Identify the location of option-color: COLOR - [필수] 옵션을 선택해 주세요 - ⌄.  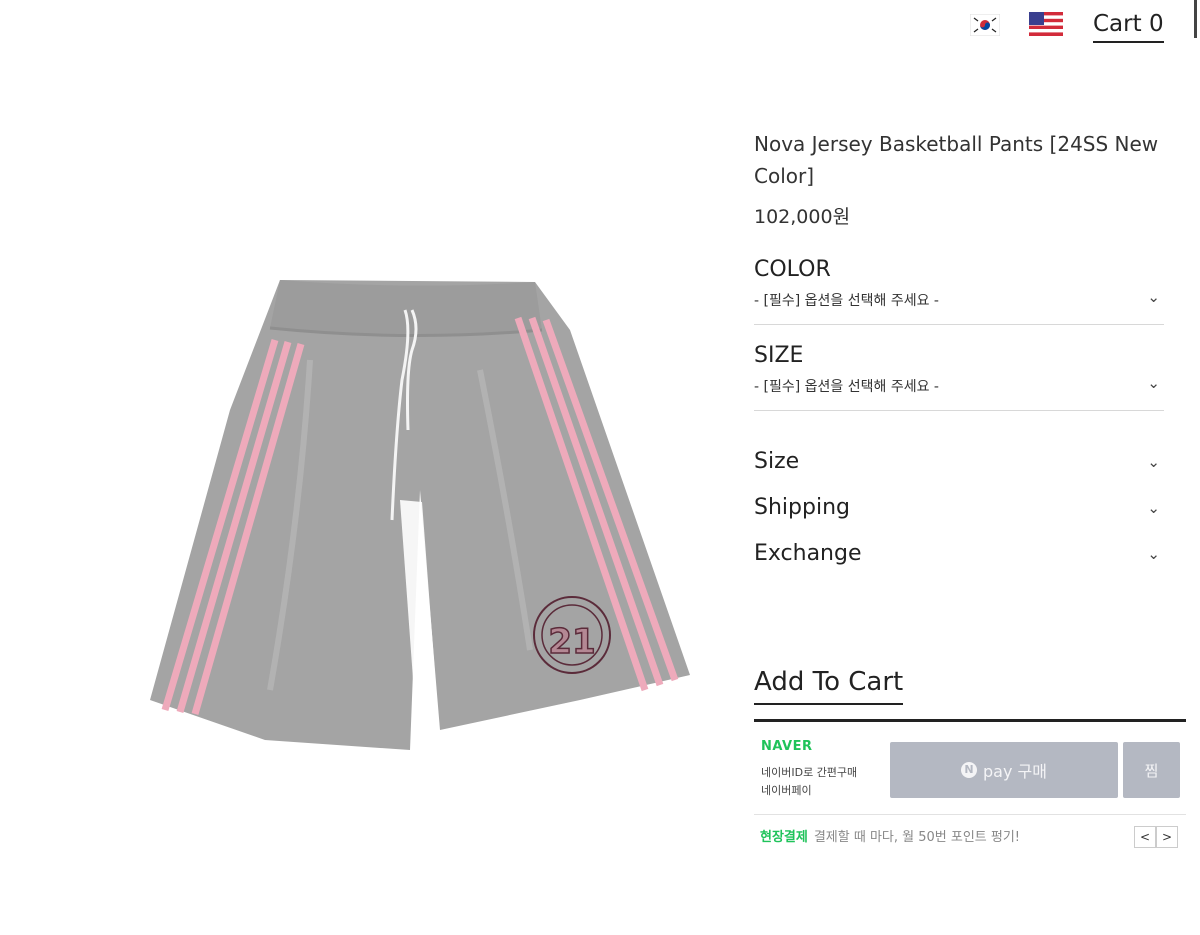
(959, 291).